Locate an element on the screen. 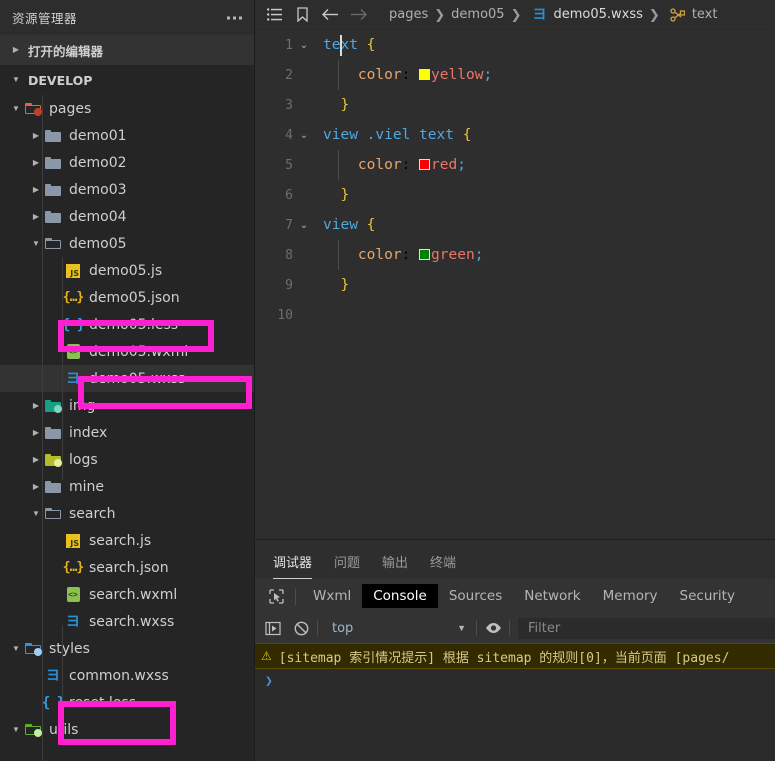 This screenshot has height=761, width=775. bookmark-icon is located at coordinates (302, 15).